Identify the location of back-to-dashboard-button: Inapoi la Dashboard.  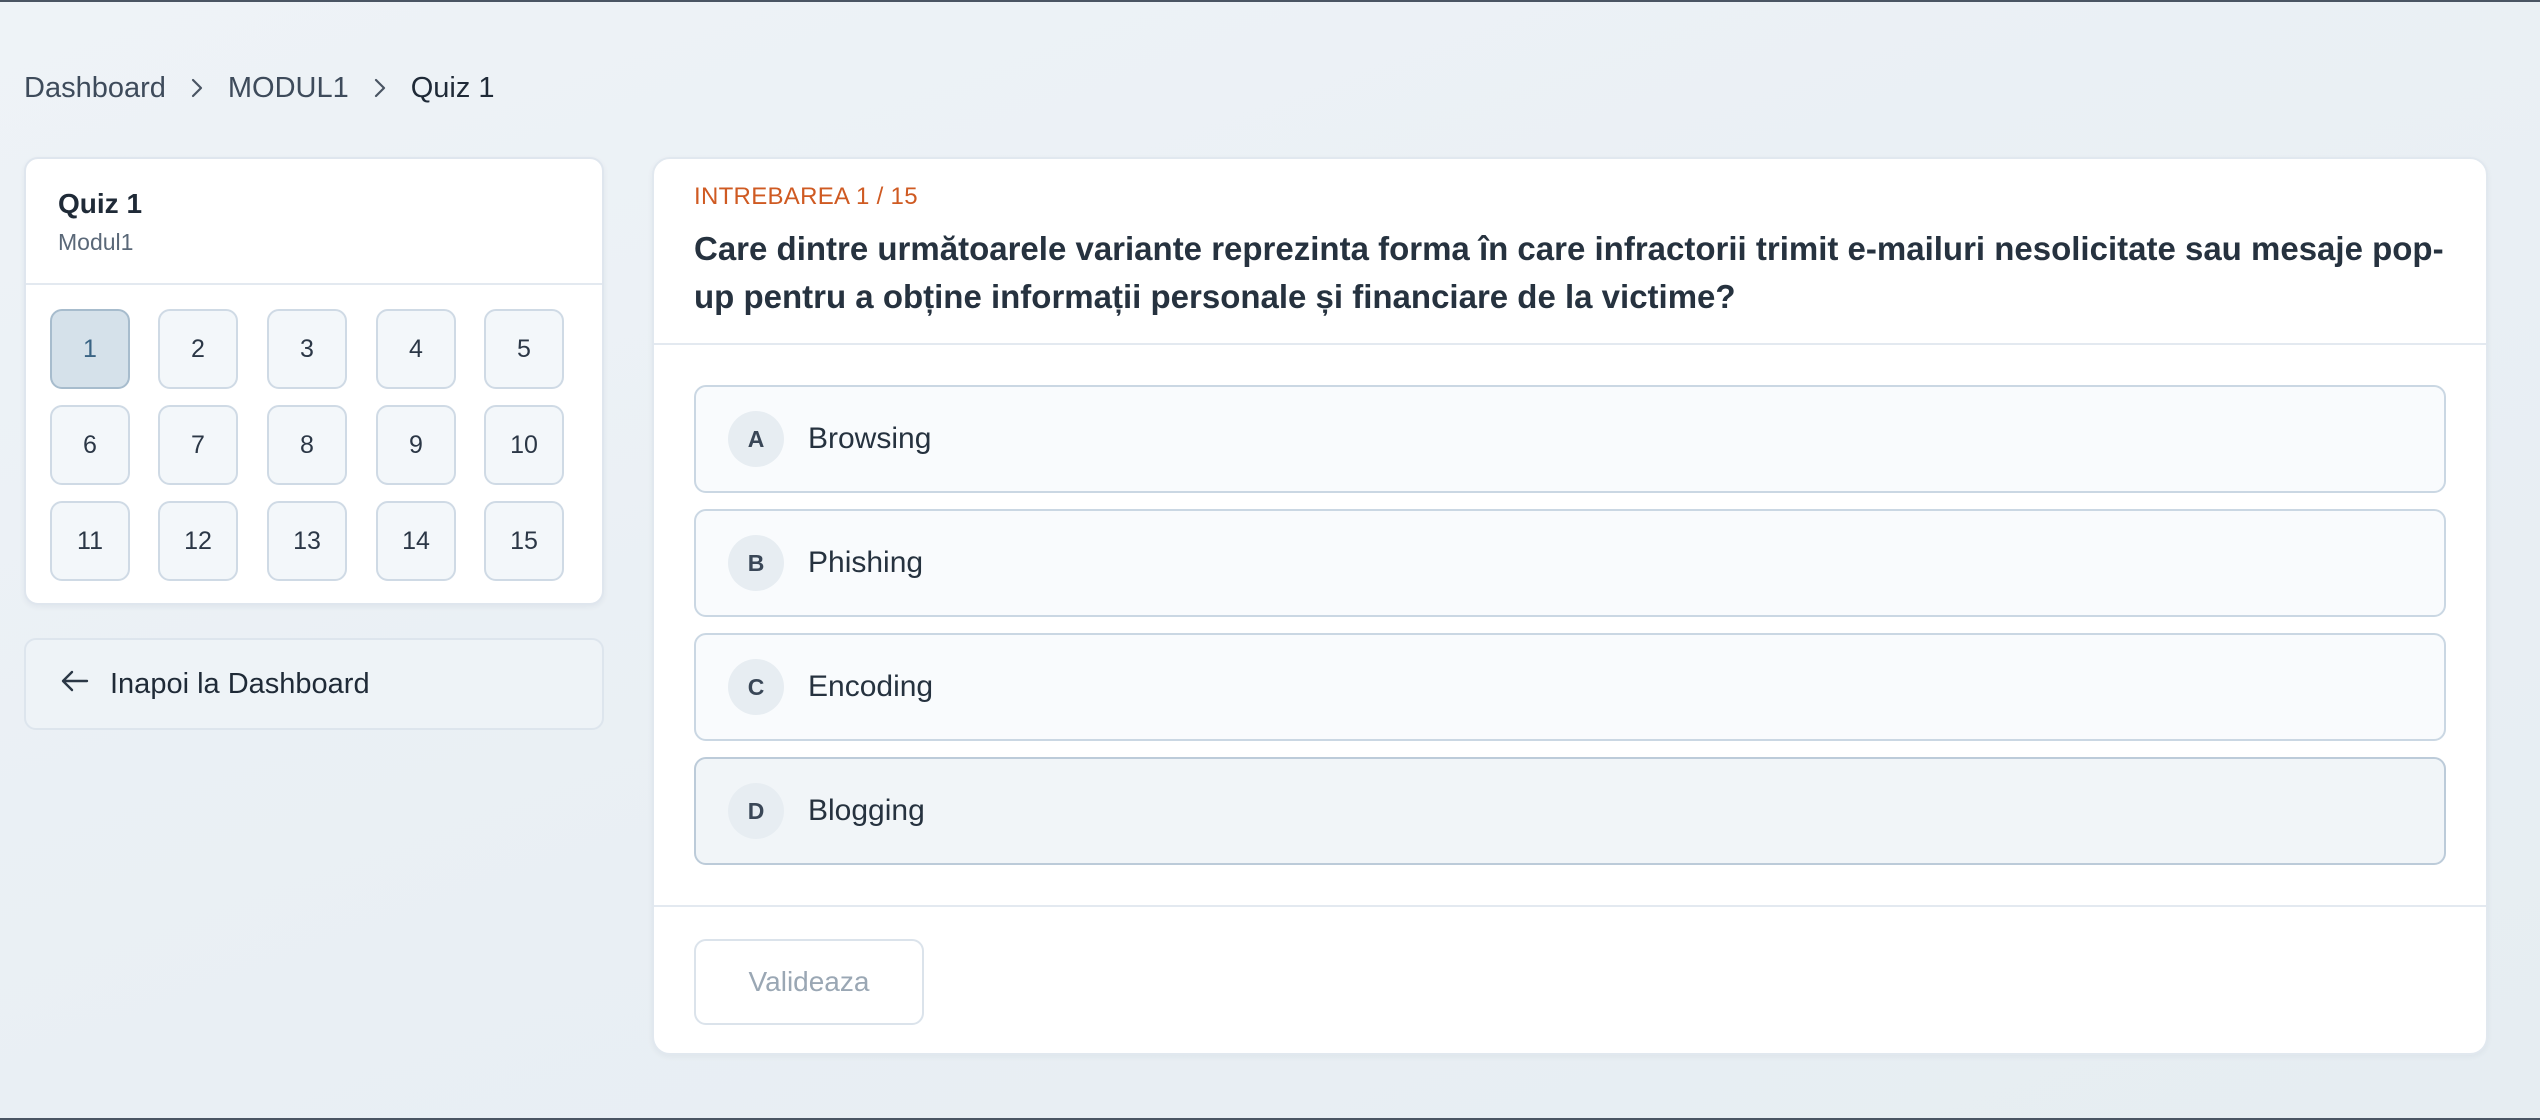
(314, 684).